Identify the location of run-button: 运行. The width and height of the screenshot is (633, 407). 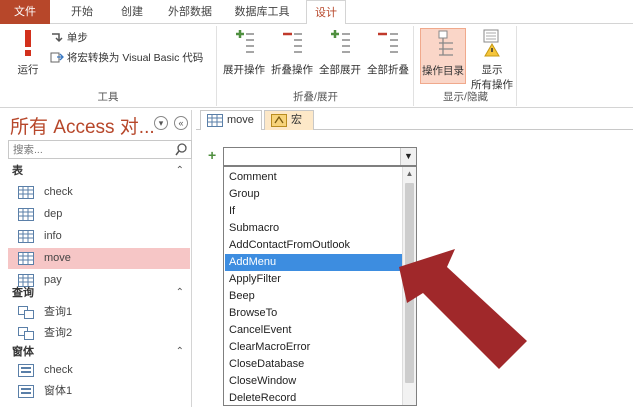
(28, 52).